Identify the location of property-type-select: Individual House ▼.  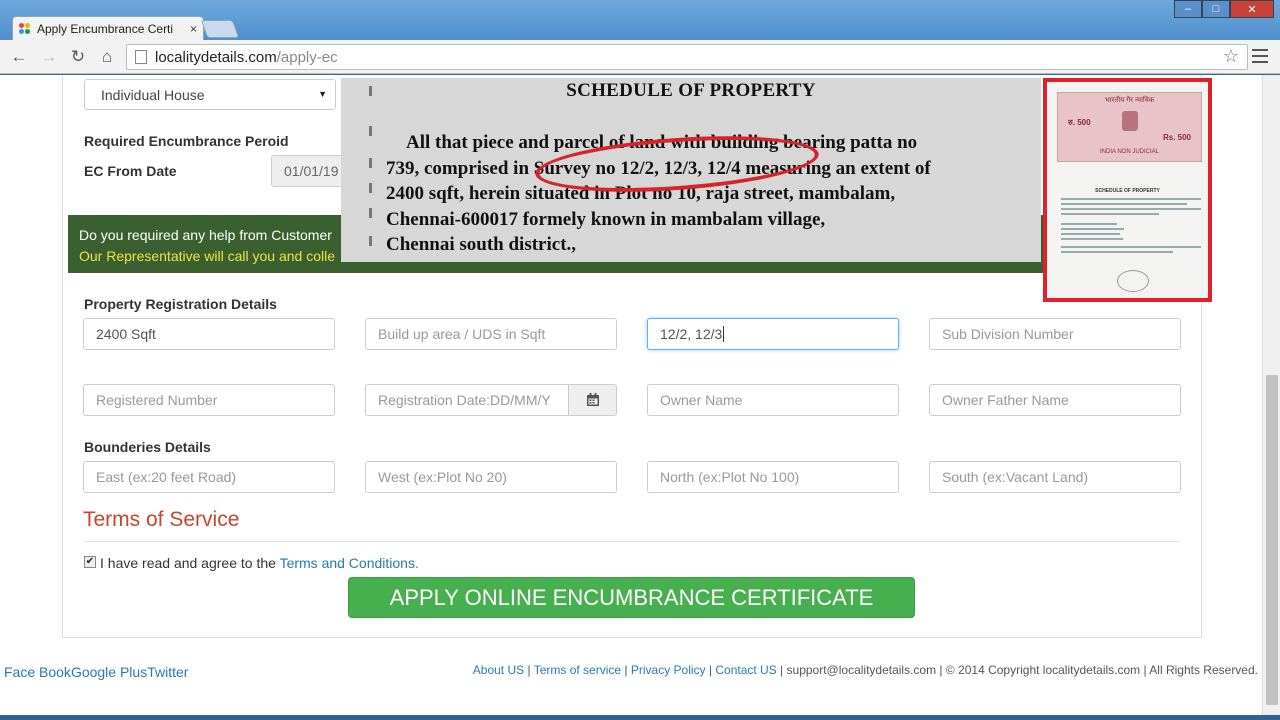
(210, 94).